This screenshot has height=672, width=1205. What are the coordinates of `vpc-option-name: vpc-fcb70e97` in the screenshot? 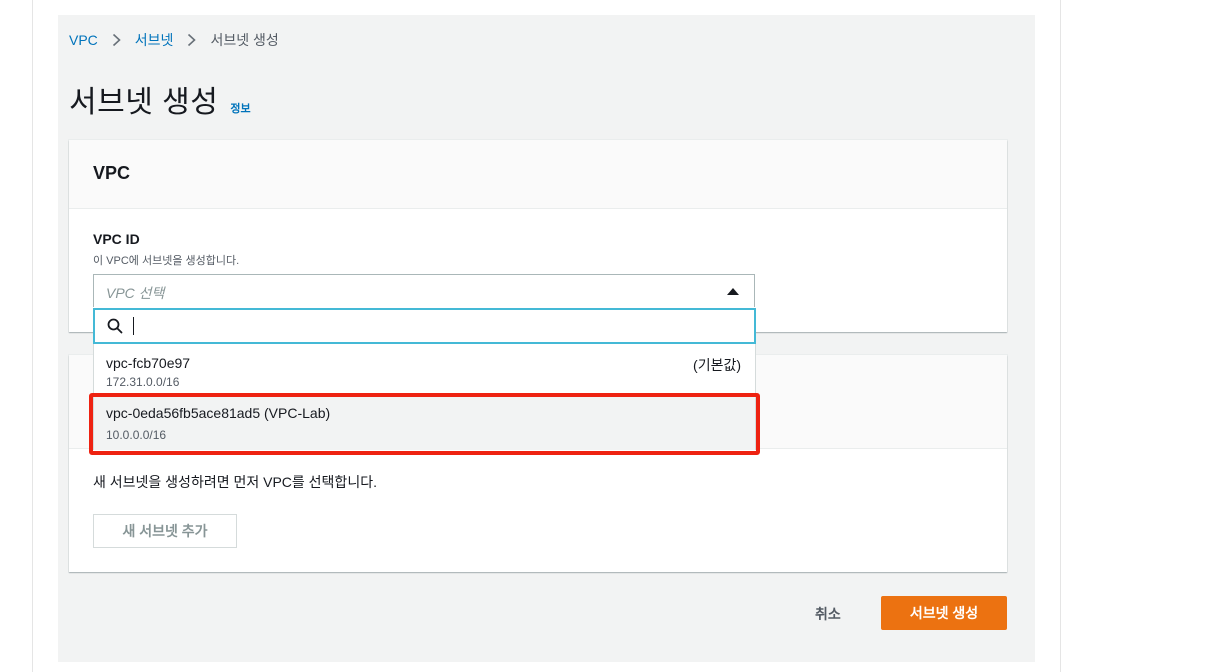 It's located at (148, 363).